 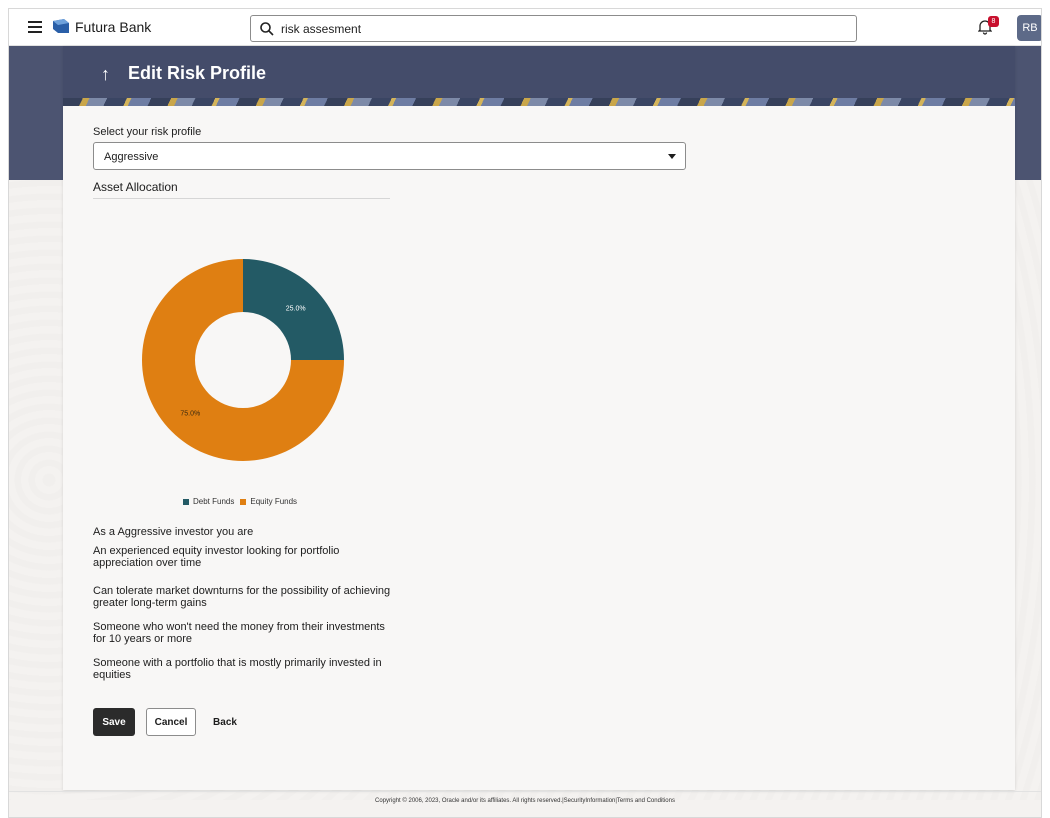 What do you see at coordinates (105, 74) in the screenshot?
I see `back-arrow-icon: ↑` at bounding box center [105, 74].